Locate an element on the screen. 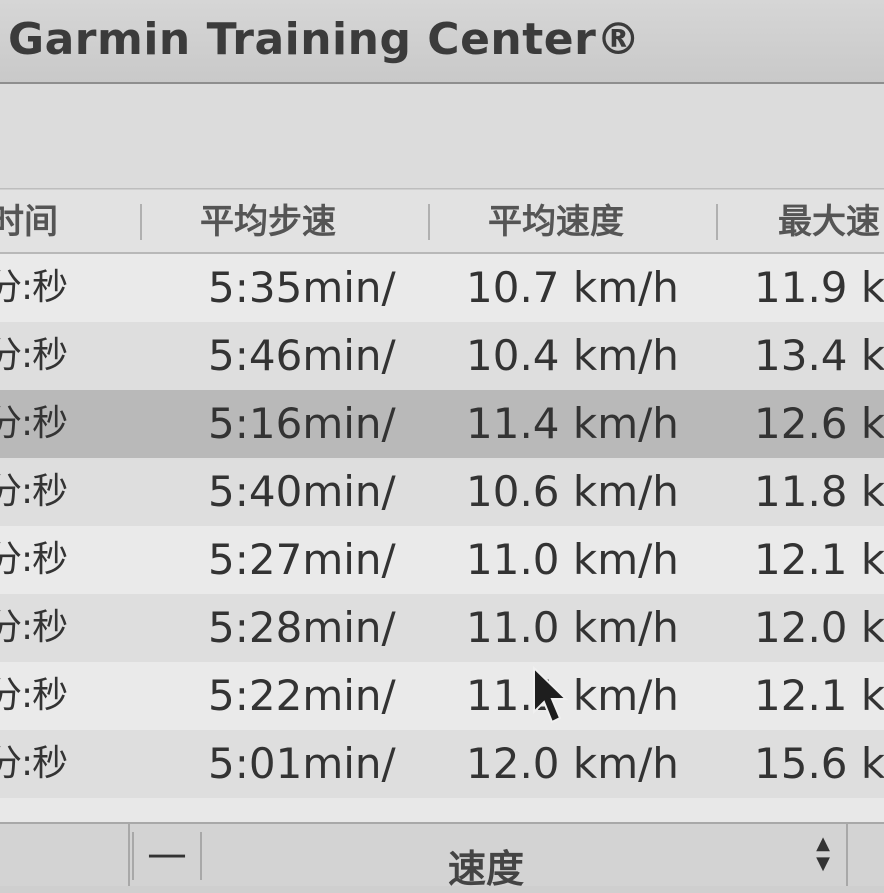 The width and height of the screenshot is (884, 893). status-segment is located at coordinates (65, 855).